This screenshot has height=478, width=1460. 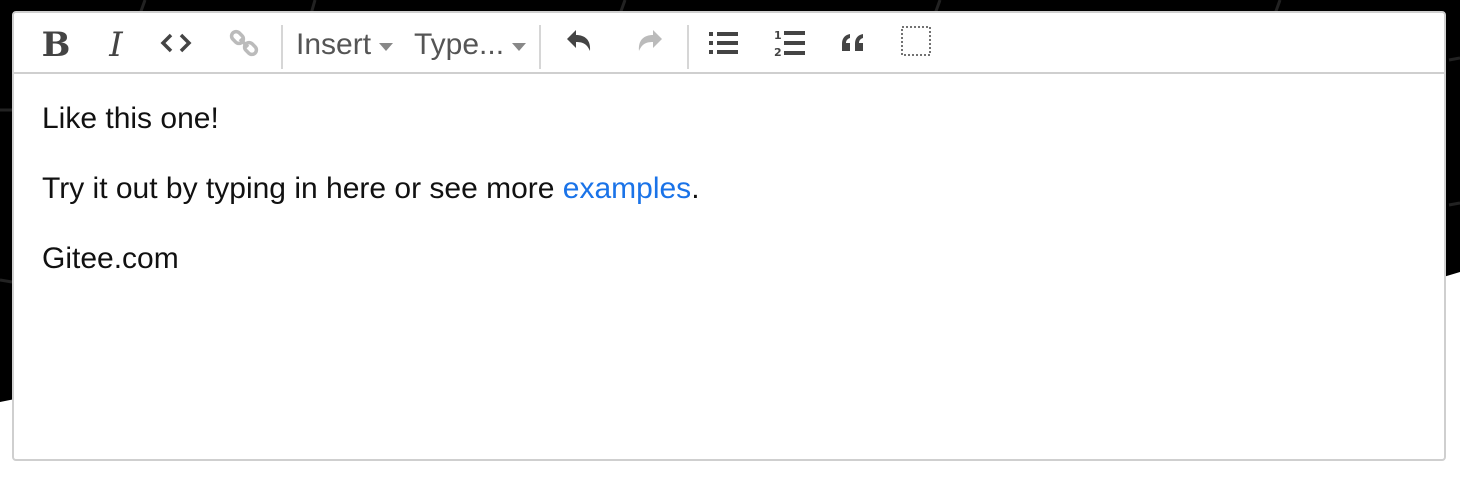 I want to click on link-icon, so click(x=244, y=43).